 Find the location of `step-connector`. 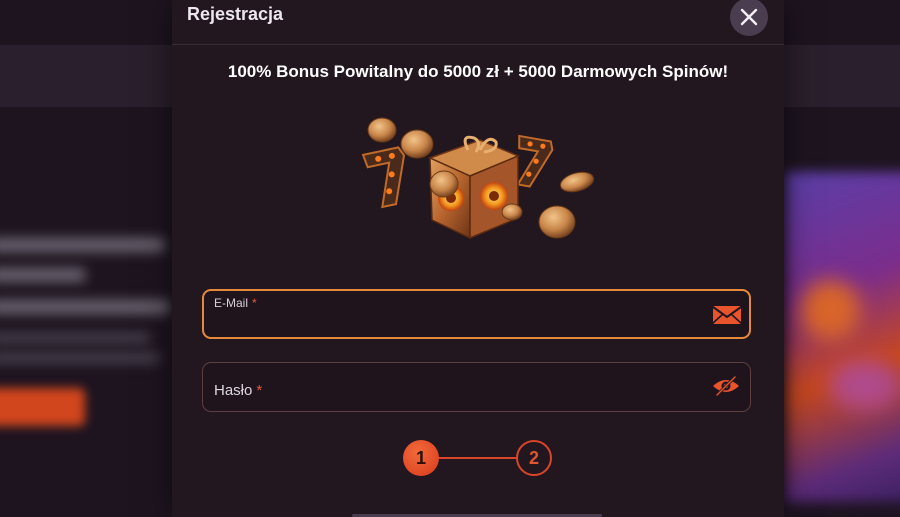

step-connector is located at coordinates (477, 458).